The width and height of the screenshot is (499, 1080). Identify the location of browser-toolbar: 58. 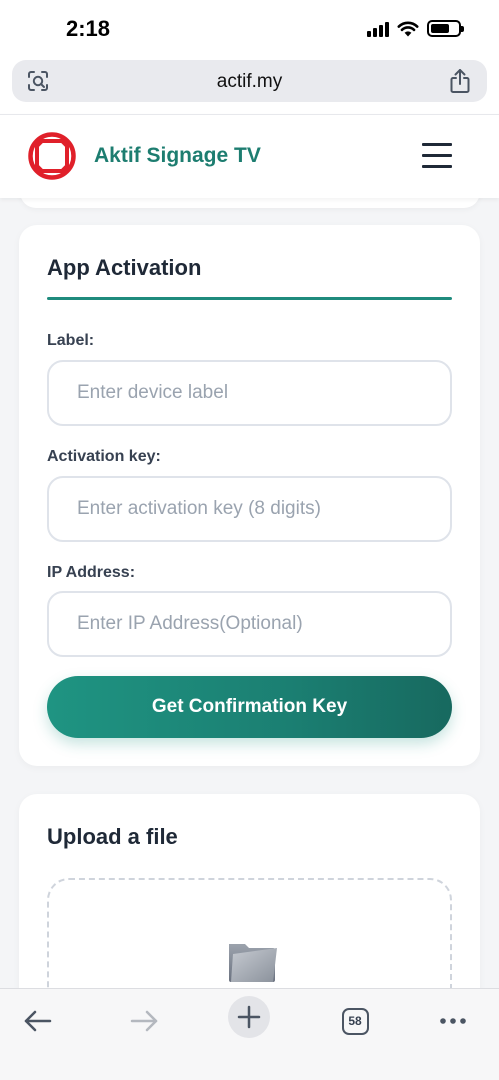
(249, 1034).